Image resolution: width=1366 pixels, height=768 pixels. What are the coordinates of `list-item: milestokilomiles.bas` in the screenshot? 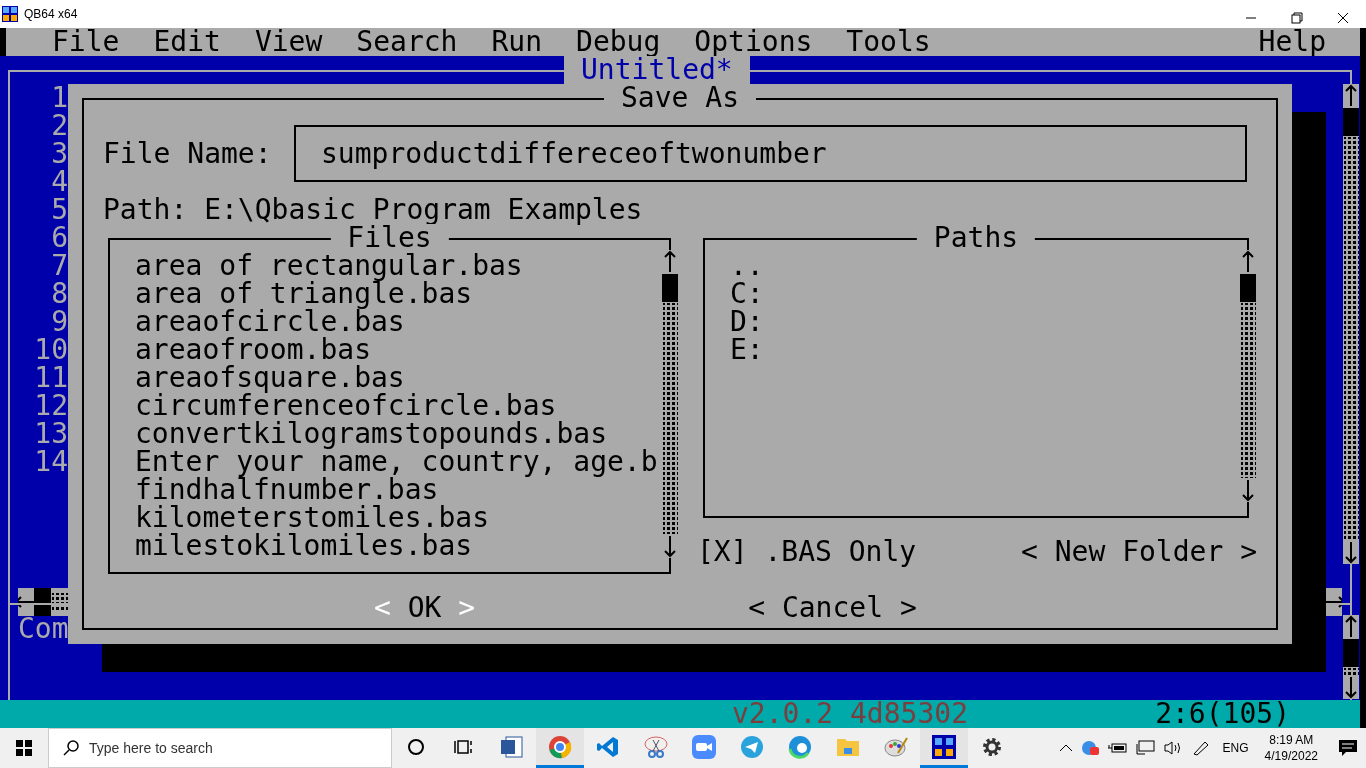 It's located at (304, 546).